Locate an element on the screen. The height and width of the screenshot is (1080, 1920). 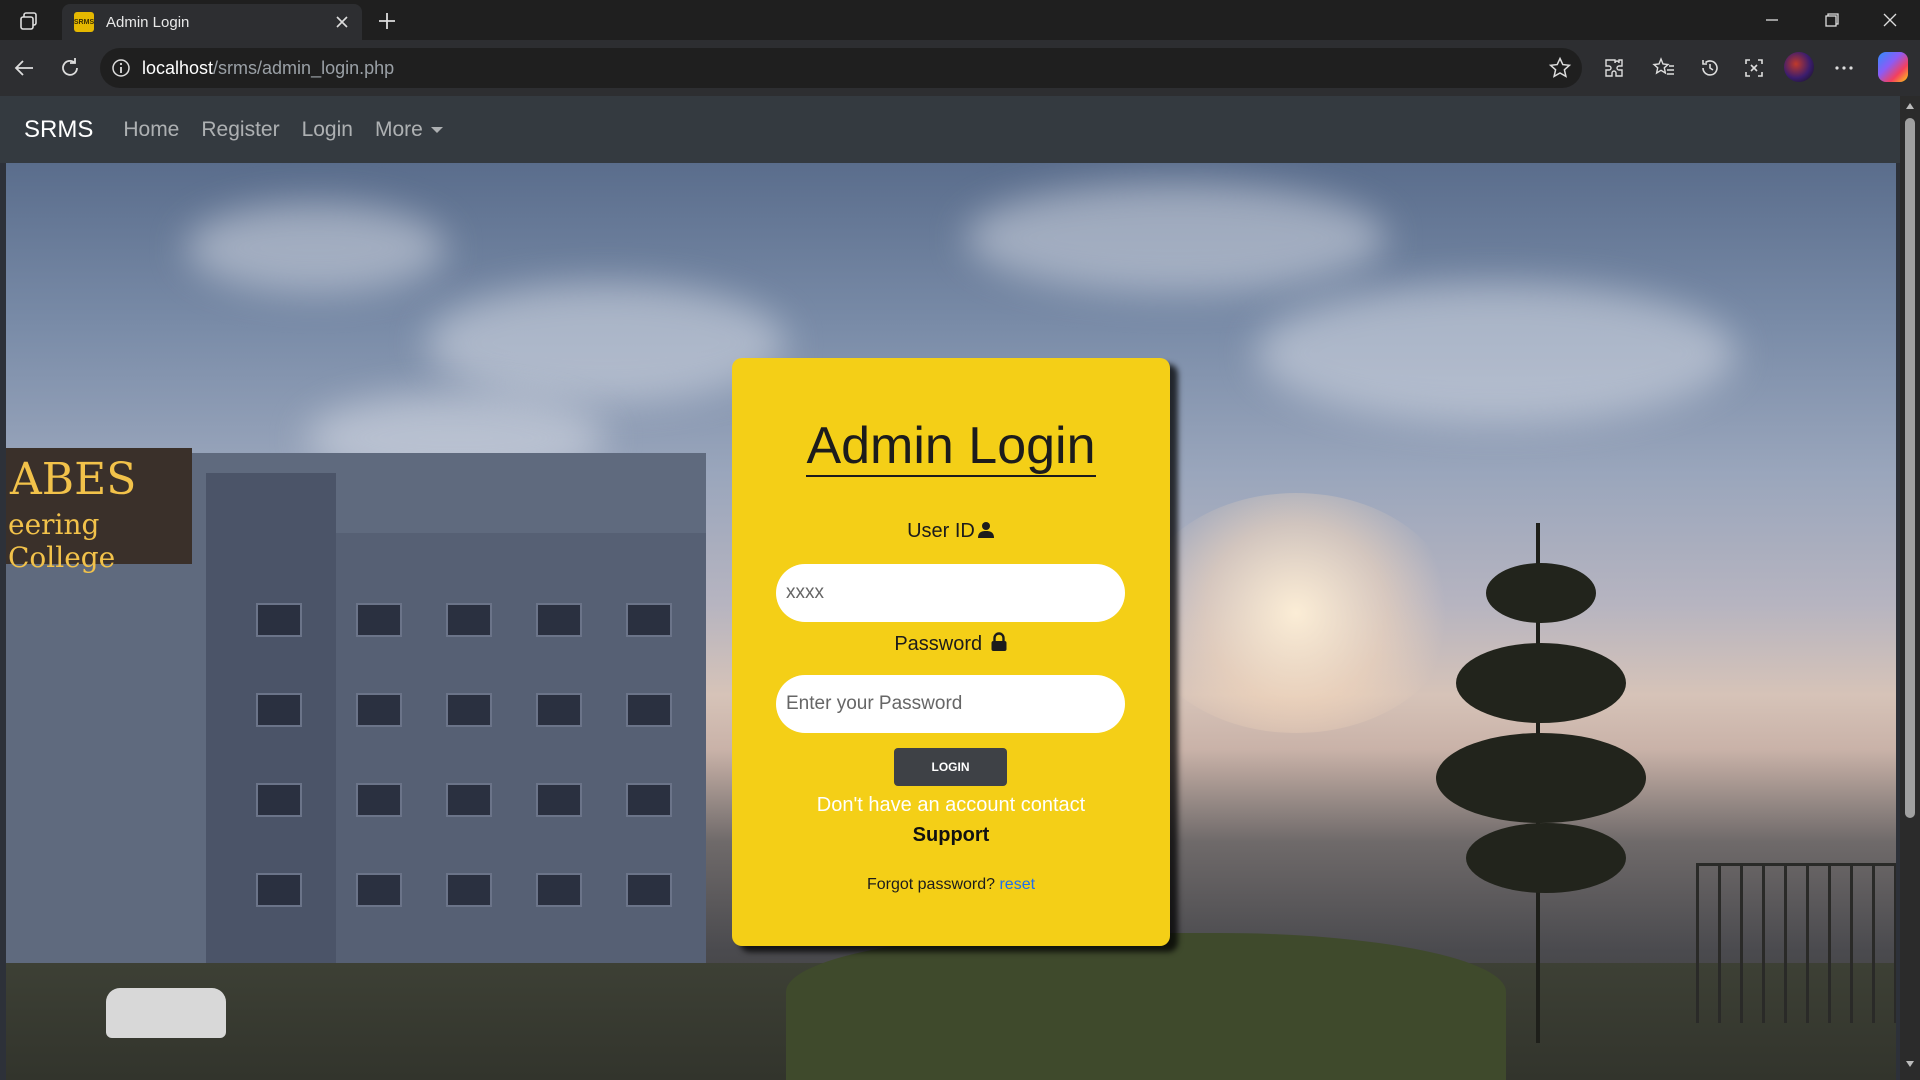
forgot-password-text: Forgot password? is located at coordinates (931, 884).